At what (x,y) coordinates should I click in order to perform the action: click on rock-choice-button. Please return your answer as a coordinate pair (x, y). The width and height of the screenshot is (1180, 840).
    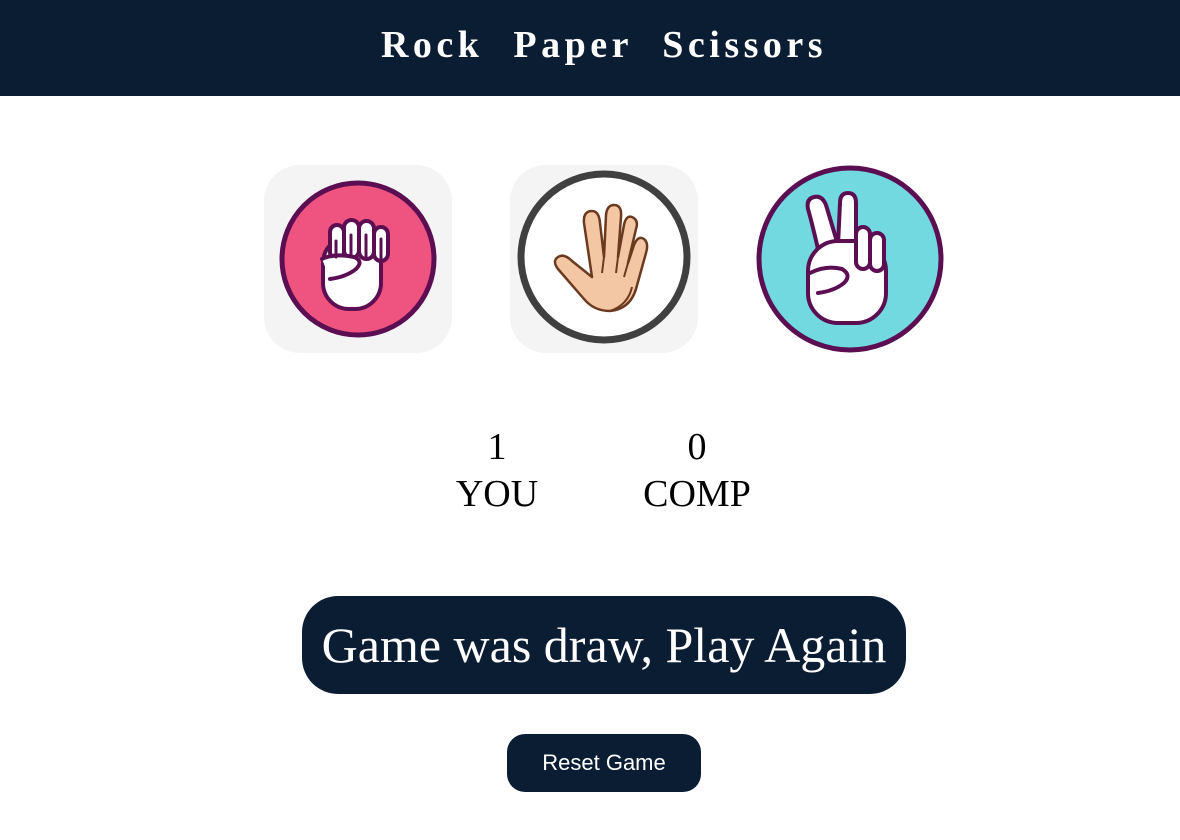
    Looking at the image, I should click on (358, 259).